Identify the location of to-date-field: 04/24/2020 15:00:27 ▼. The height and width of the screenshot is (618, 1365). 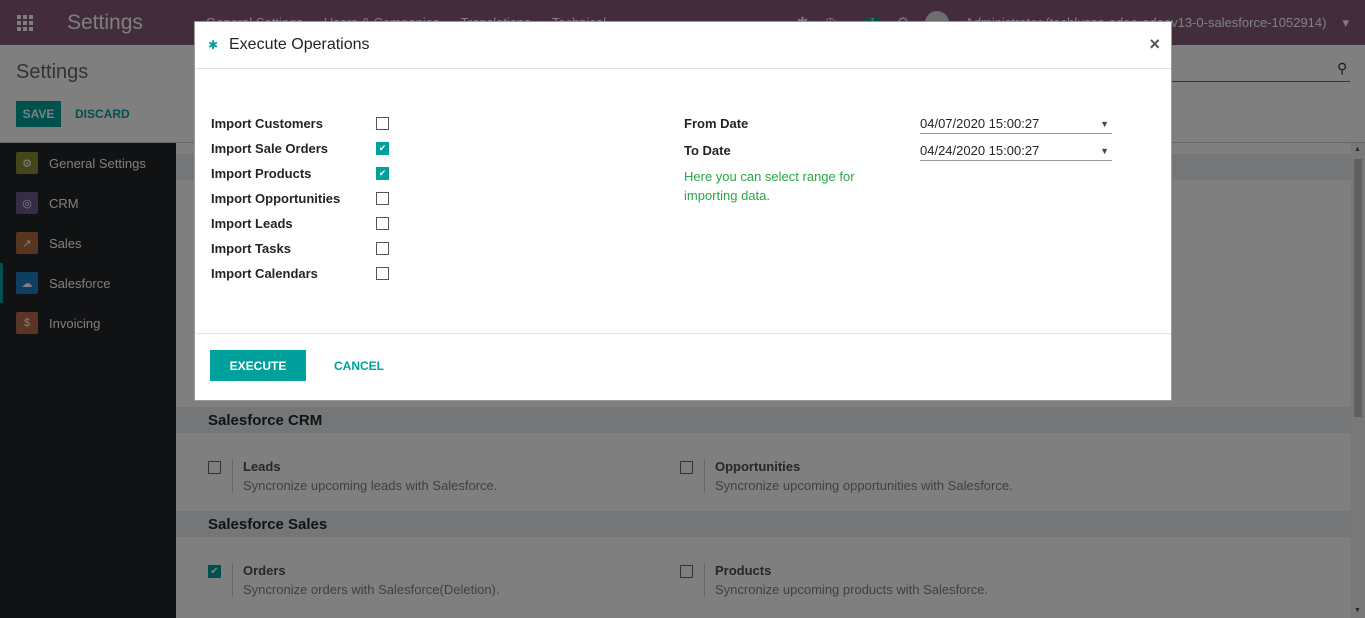
(1016, 151).